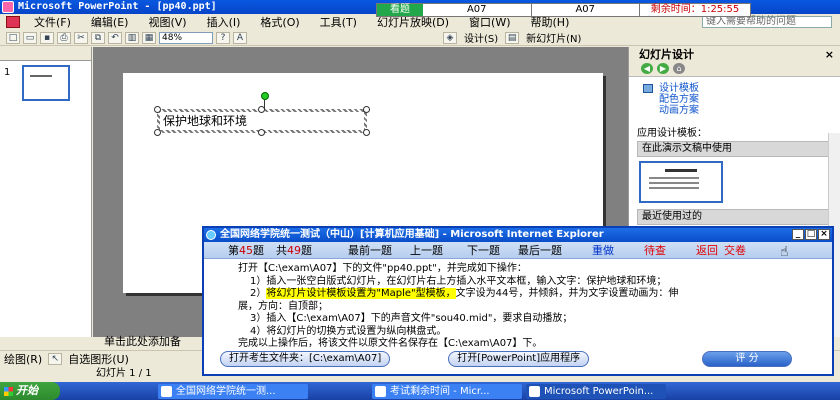 This screenshot has height=400, width=840. I want to click on question-step-4: 4）将幻灯片的切换方式设置为纵向棋盘式。, so click(348, 331).